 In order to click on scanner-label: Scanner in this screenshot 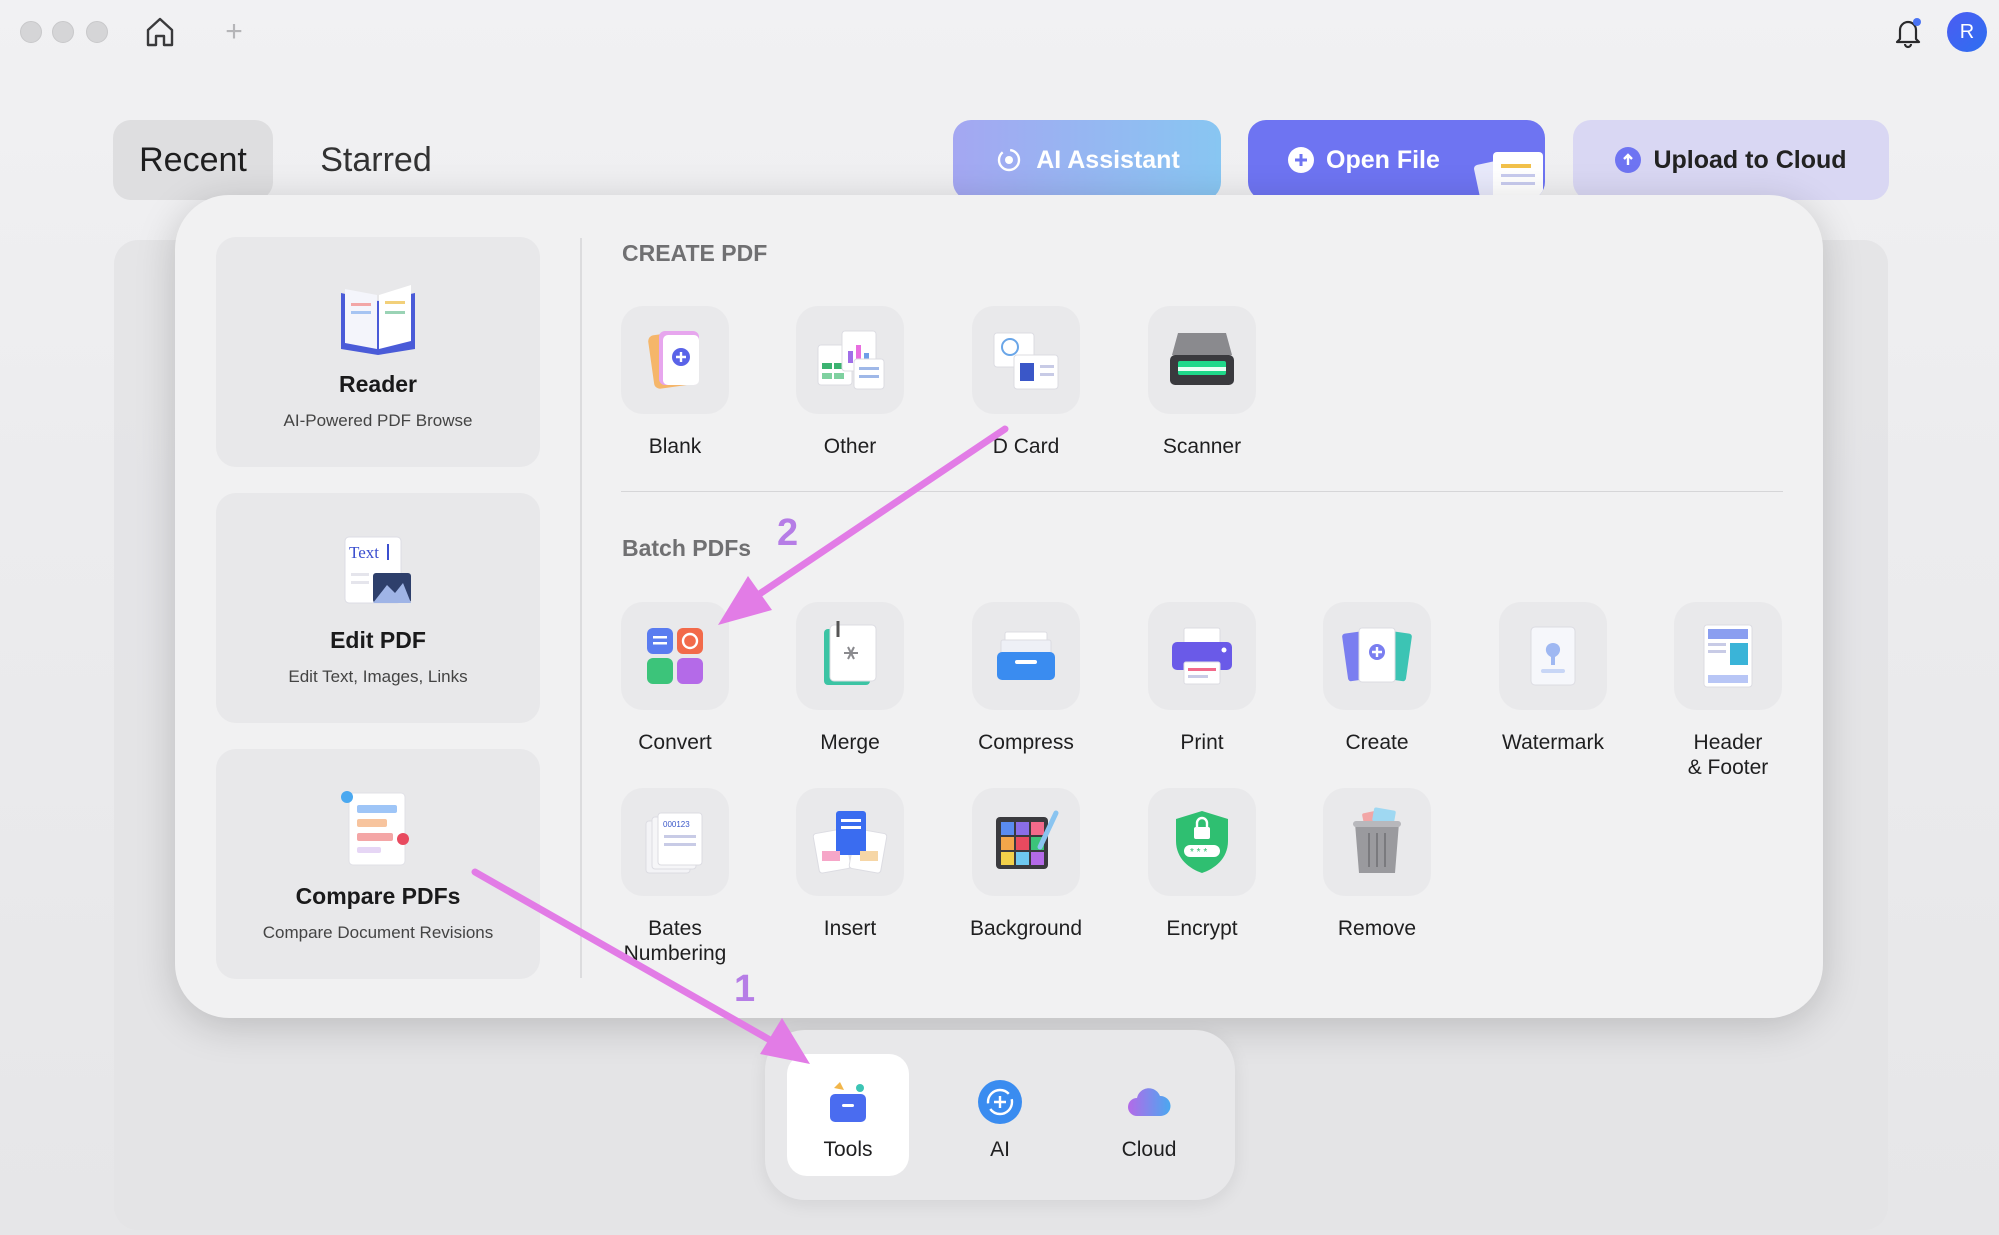, I will do `click(1202, 446)`.